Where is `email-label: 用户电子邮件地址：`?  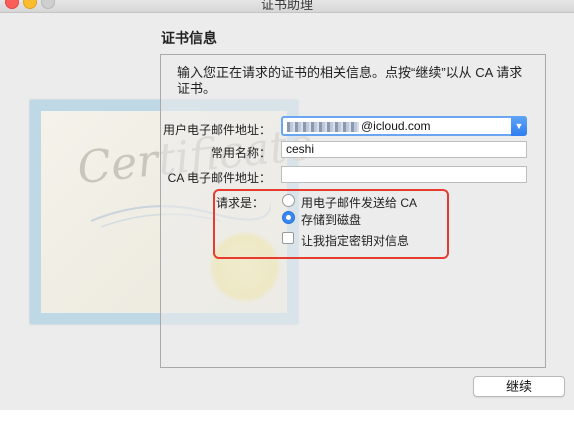
email-label: 用户电子邮件地址： is located at coordinates (216, 130).